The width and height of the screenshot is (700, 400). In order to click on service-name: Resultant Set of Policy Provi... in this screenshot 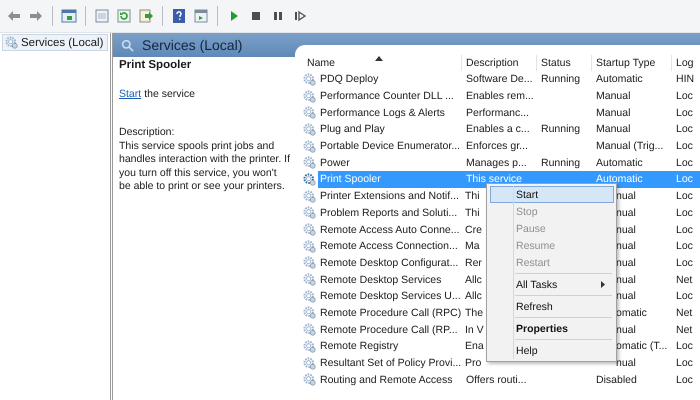, I will do `click(391, 363)`.